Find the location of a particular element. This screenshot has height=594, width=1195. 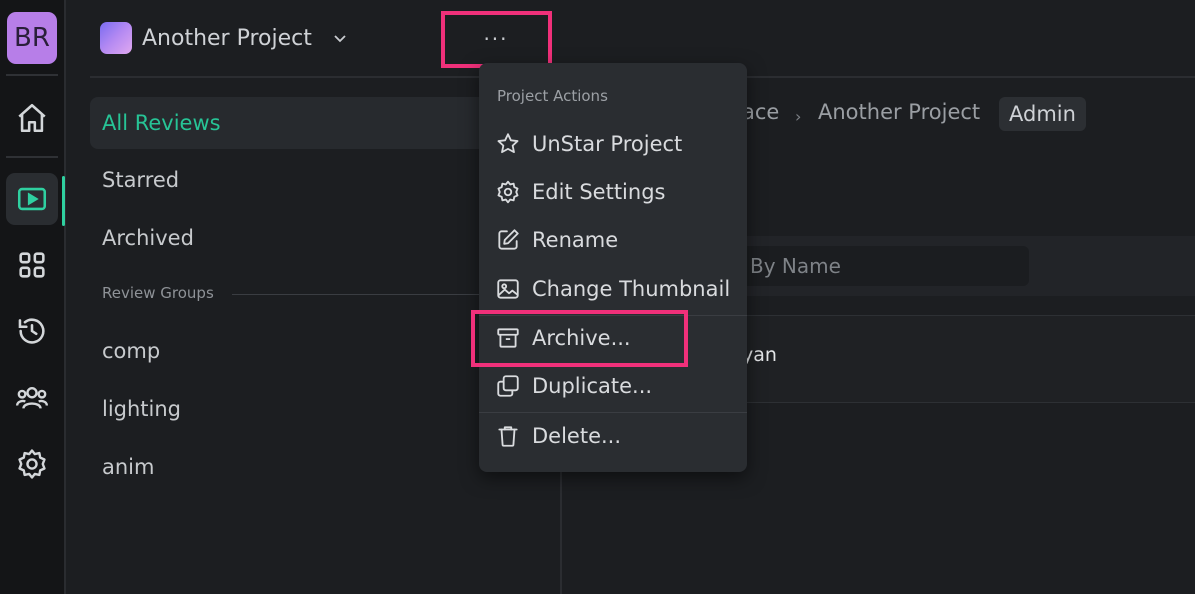

star-icon is located at coordinates (508, 143).